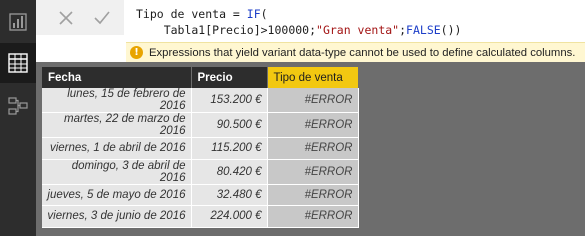  I want to click on formula-text: Tipo de venta =, so click(191, 14).